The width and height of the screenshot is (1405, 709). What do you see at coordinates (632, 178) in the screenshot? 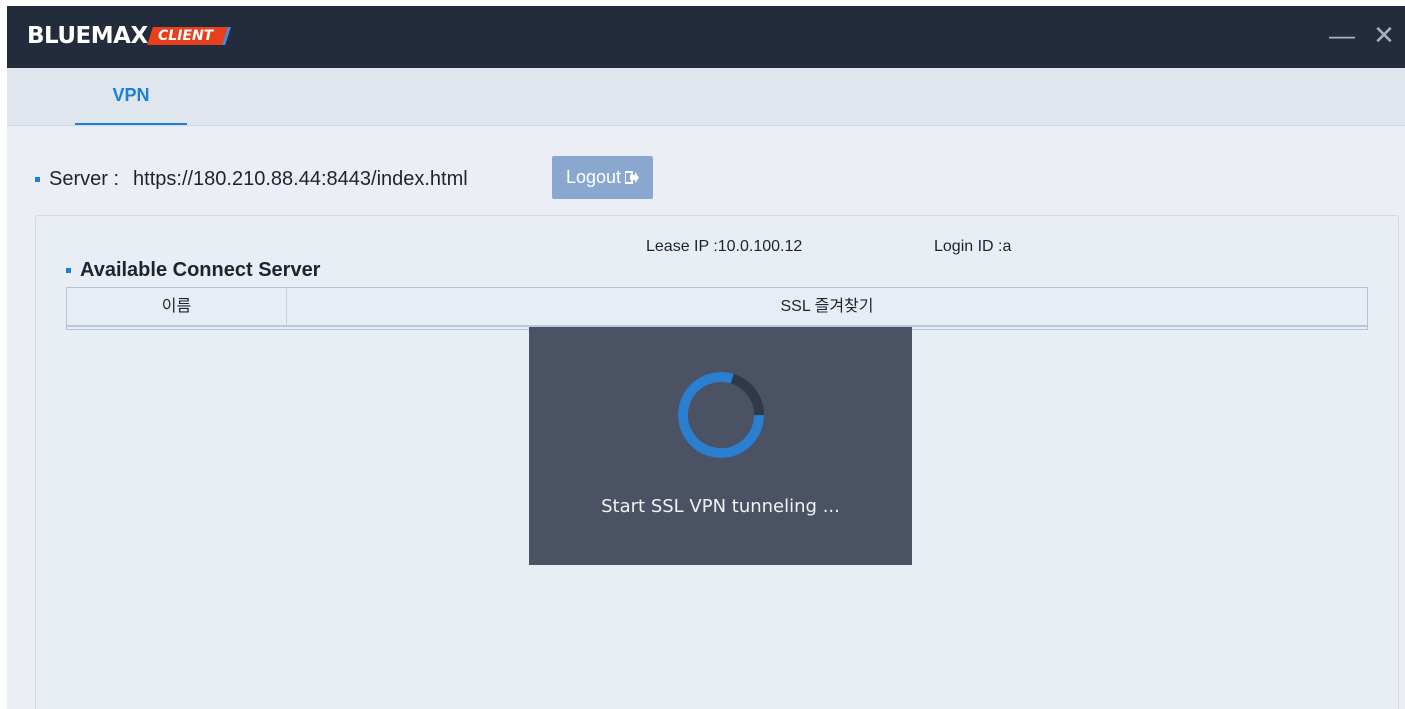
I see `logout-icon` at bounding box center [632, 178].